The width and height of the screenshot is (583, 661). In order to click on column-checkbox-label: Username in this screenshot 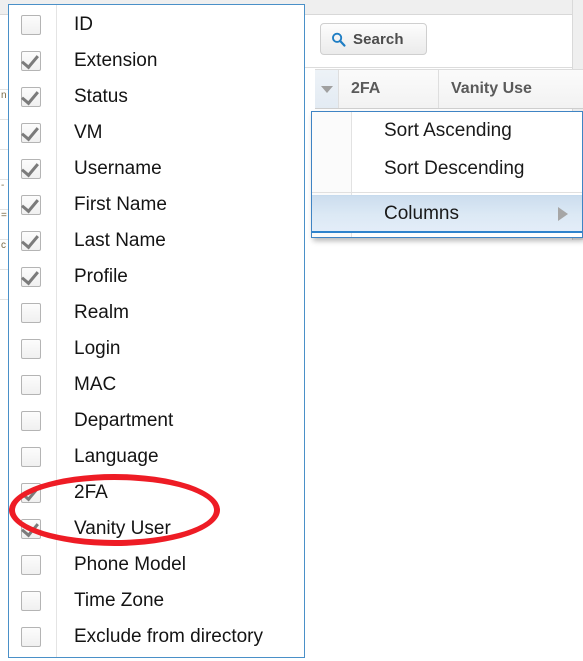, I will do `click(118, 168)`.